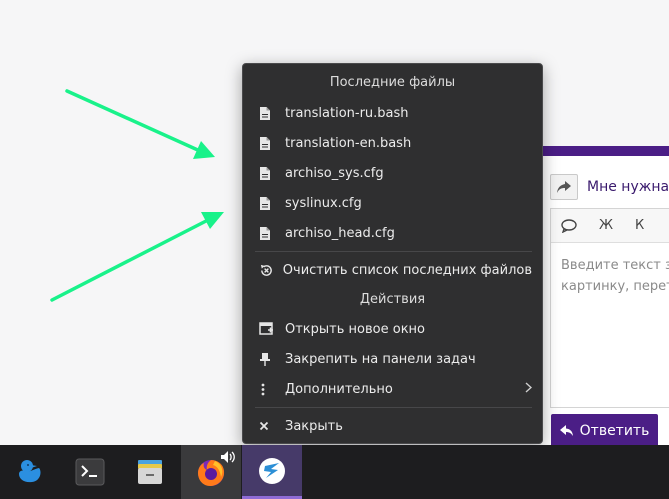  Describe the element at coordinates (609, 308) in the screenshot. I see `reply-editor: Ж К Введите текст з картинку, перет` at that location.